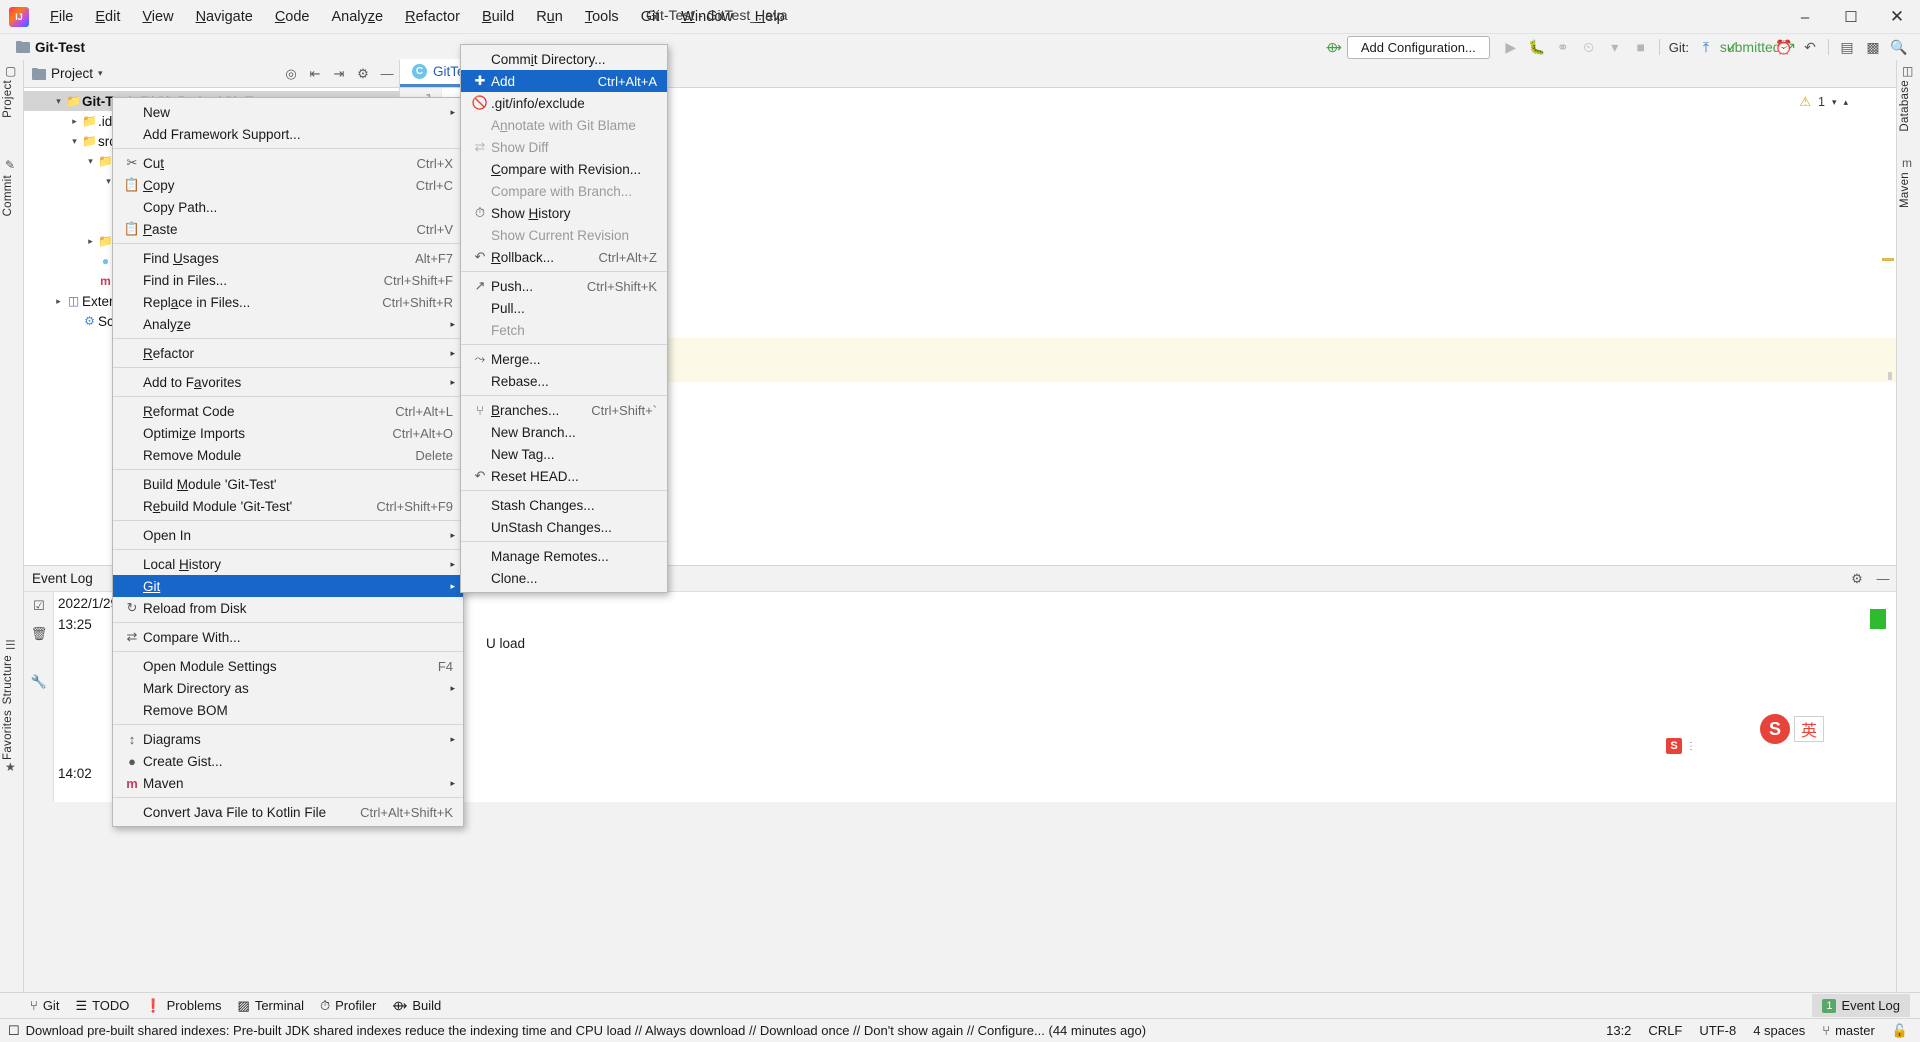 Image resolution: width=1920 pixels, height=1042 pixels. I want to click on mark-read-icon: ☑, so click(39, 606).